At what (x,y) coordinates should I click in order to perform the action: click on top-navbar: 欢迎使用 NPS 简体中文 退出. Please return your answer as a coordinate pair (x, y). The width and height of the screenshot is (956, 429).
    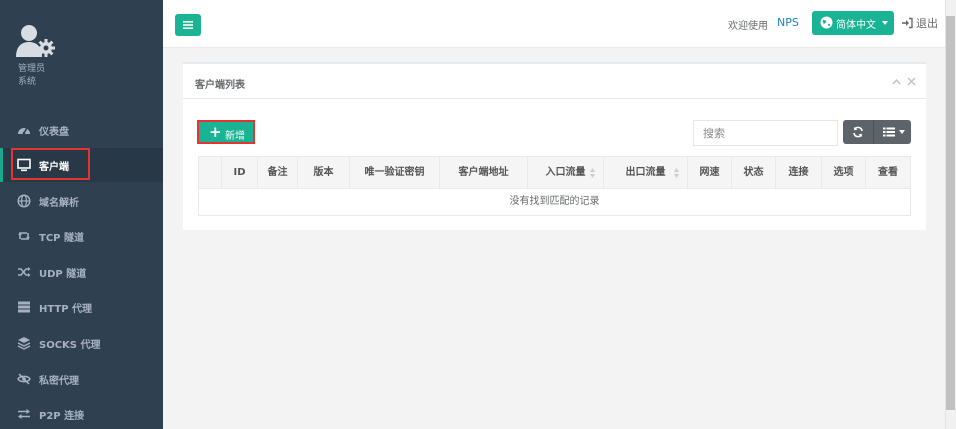
    Looking at the image, I should click on (559, 24).